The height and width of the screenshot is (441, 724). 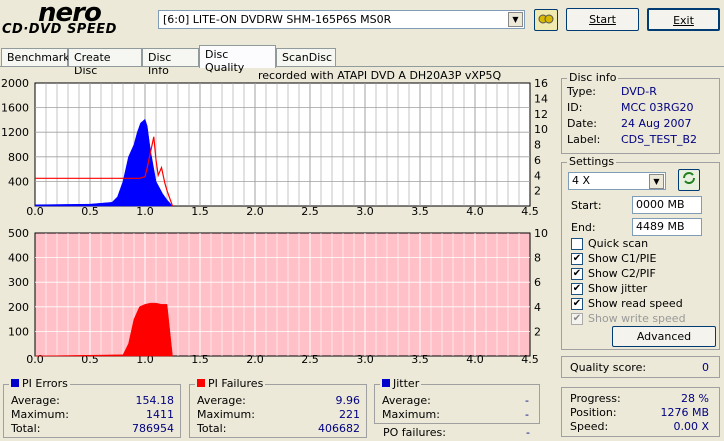 I want to click on pi-errors-total: 786954, so click(x=153, y=428).